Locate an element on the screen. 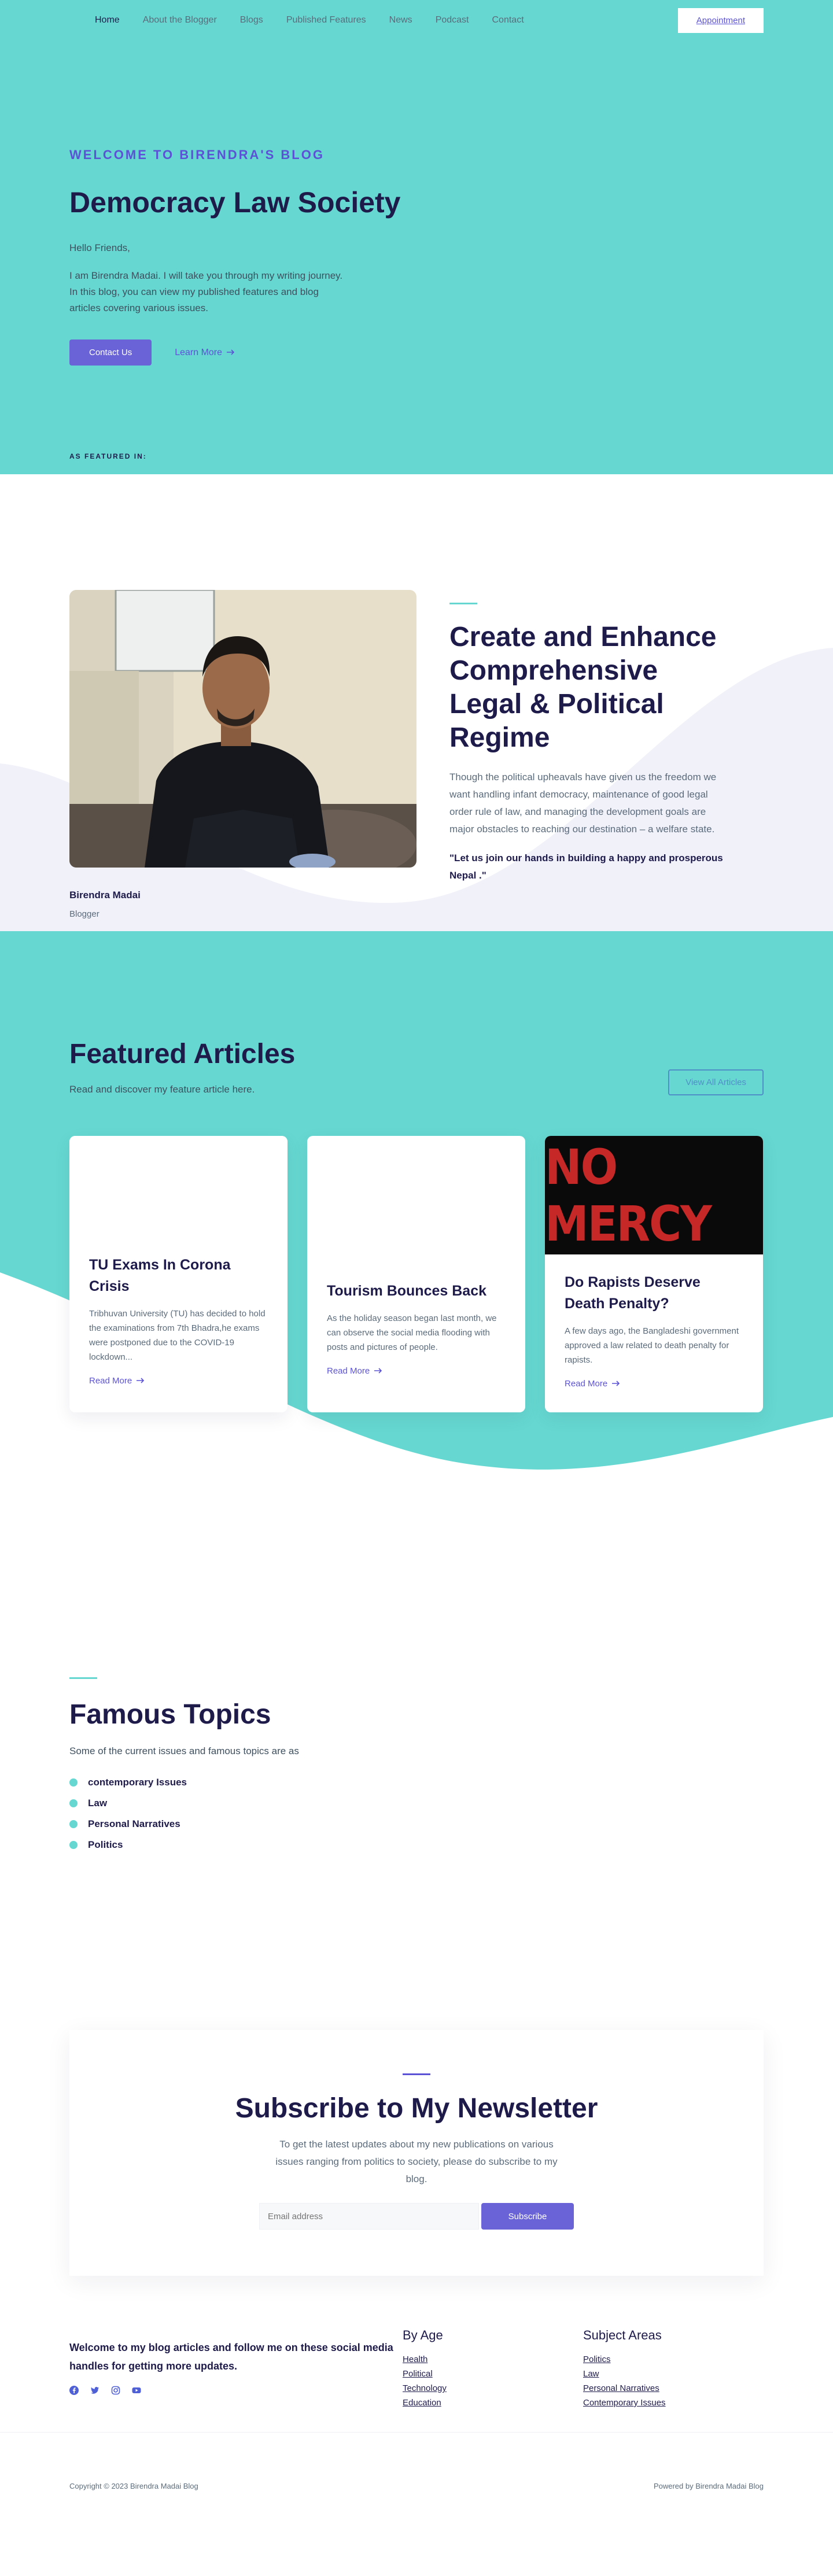 This screenshot has width=833, height=2576. learn-more-link: Learn More is located at coordinates (205, 353).